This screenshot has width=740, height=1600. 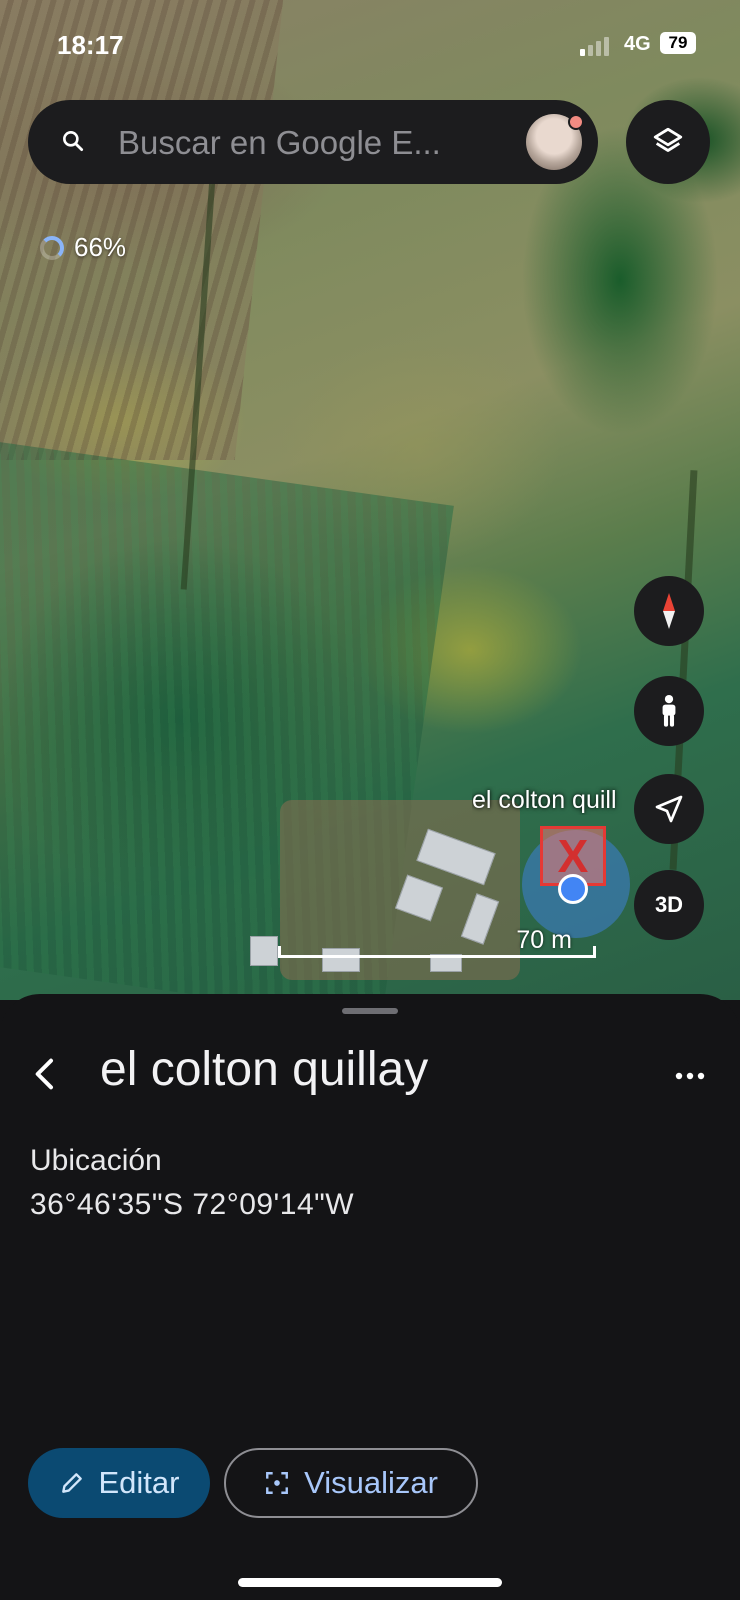 I want to click on placemark-label: el colton quill, so click(x=557, y=800).